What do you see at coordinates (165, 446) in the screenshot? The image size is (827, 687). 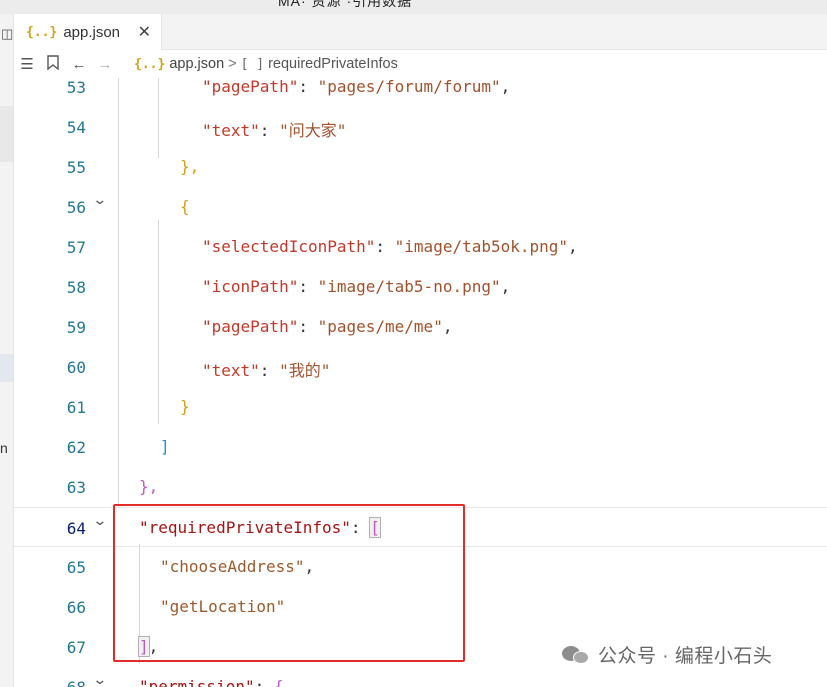 I see `code-text: ]` at bounding box center [165, 446].